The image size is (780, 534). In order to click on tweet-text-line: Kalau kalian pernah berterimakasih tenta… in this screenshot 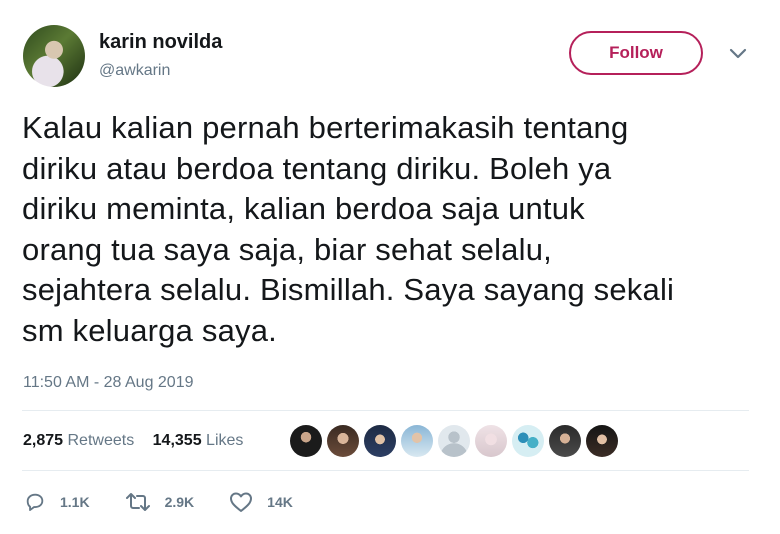, I will do `click(325, 127)`.